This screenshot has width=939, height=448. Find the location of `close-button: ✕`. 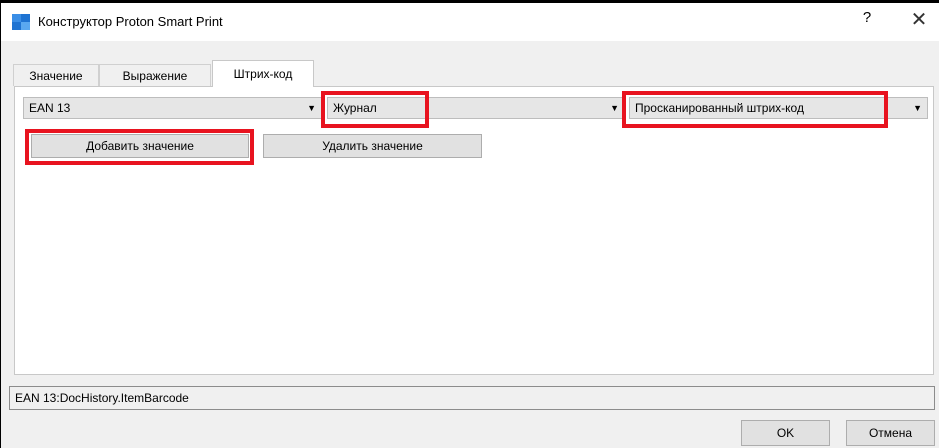

close-button: ✕ is located at coordinates (919, 19).